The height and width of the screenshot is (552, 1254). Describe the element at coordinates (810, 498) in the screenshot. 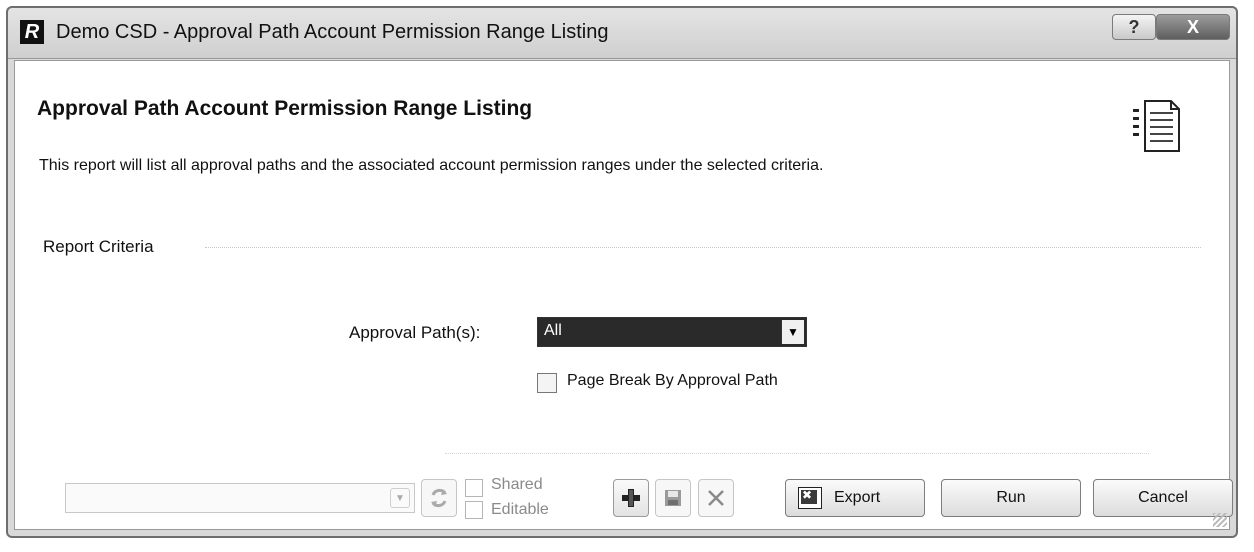

I see `excel-icon` at that location.